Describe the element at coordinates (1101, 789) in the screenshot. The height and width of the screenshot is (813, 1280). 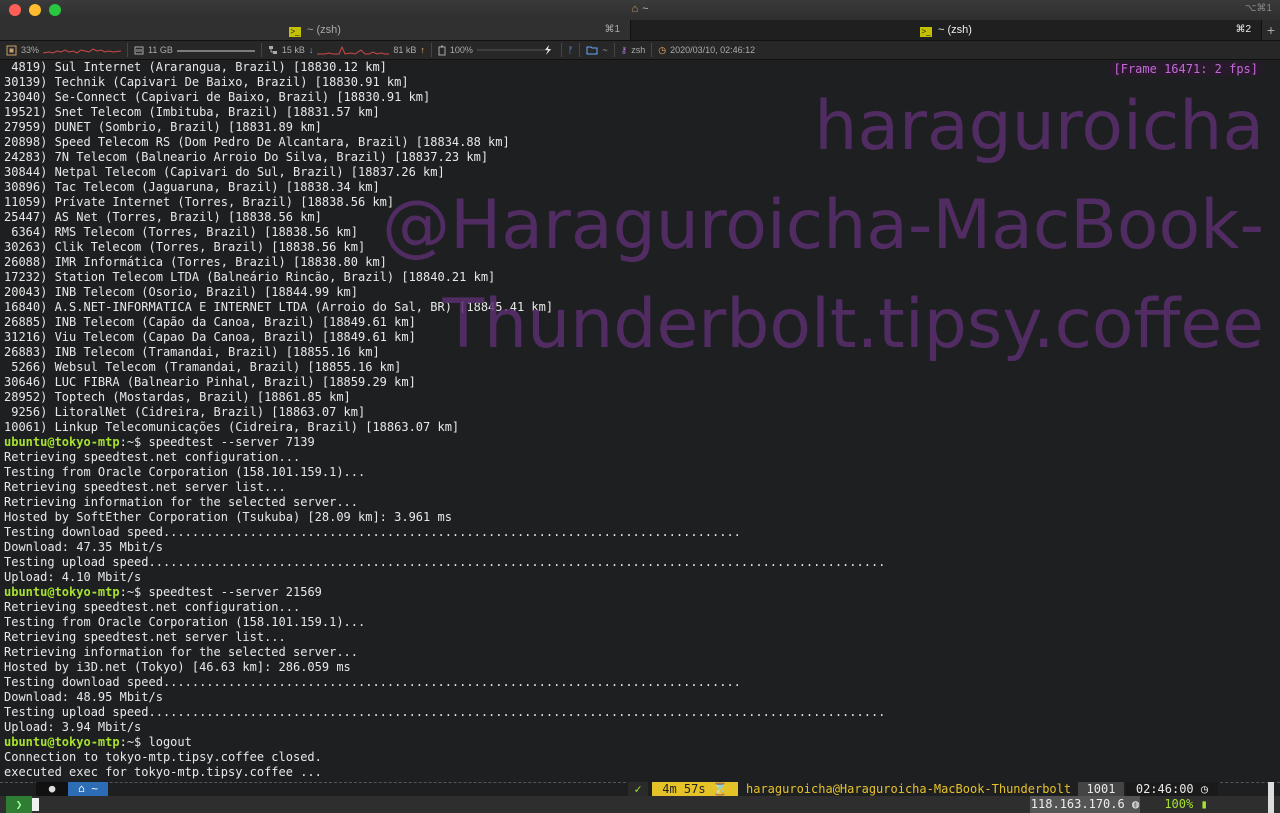
I see `history-number: 1001` at that location.